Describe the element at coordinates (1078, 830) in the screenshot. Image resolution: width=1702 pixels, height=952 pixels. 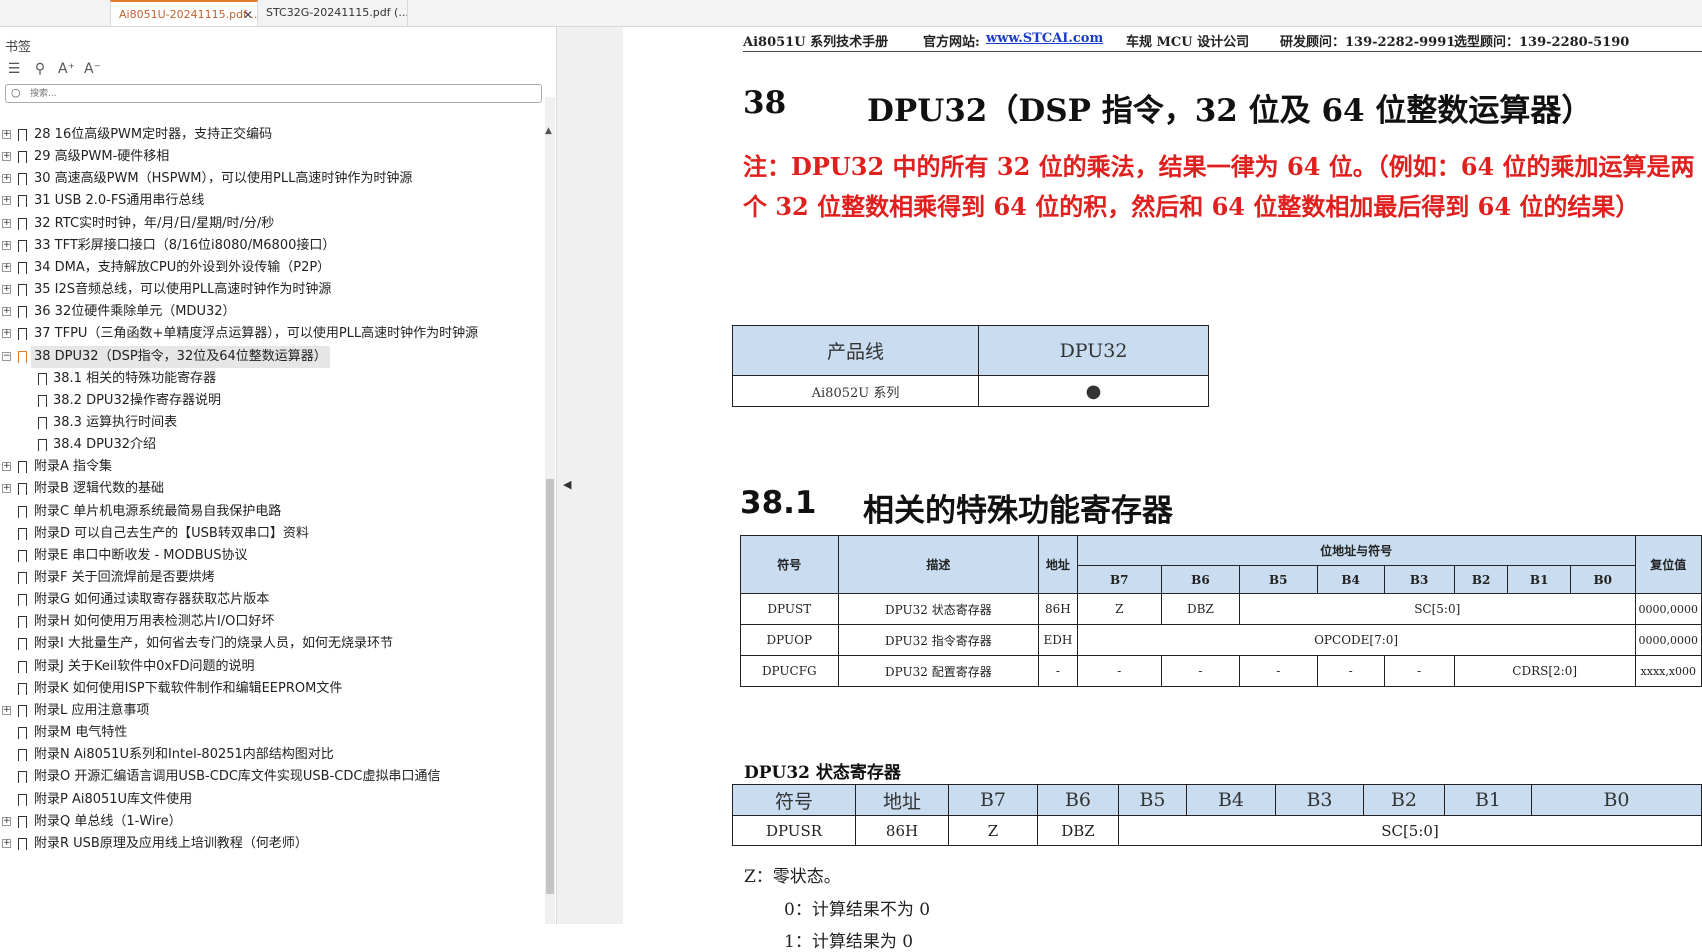
I see `table-cell: DBZ` at that location.